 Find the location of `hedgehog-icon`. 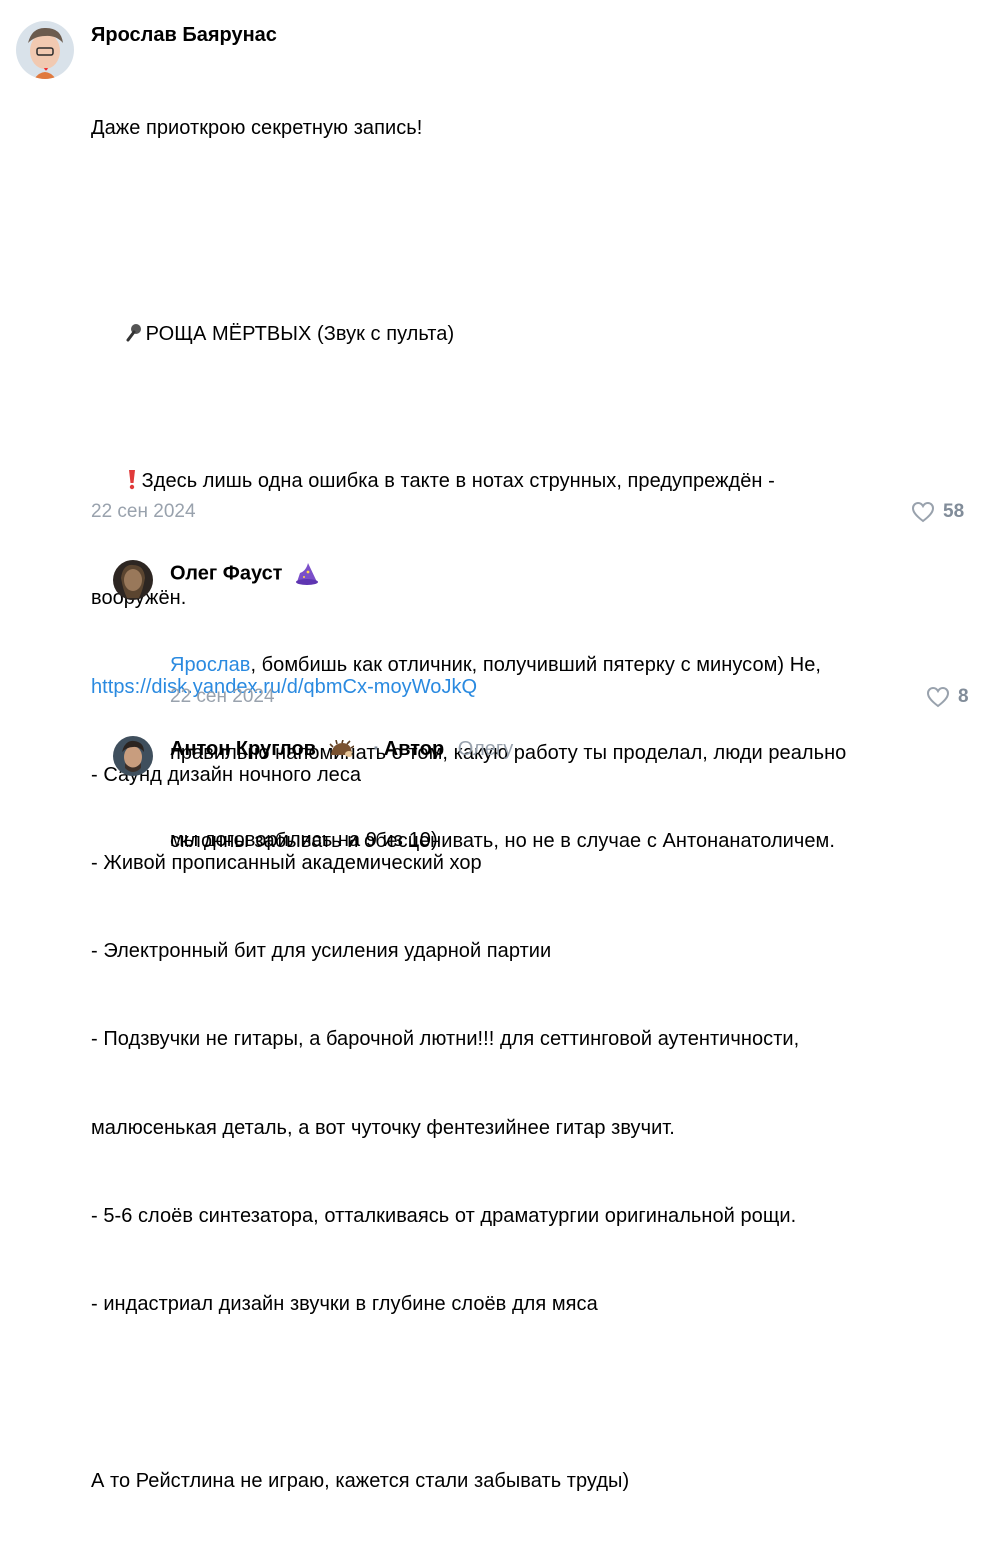

hedgehog-icon is located at coordinates (341, 748).